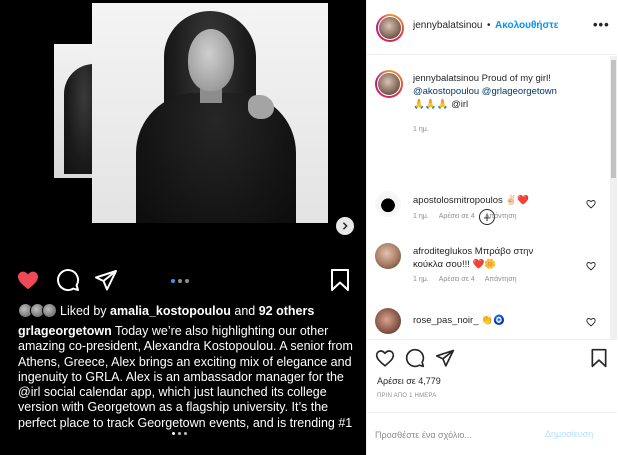 This screenshot has height=455, width=618. I want to click on liker-avatars, so click(37, 310).